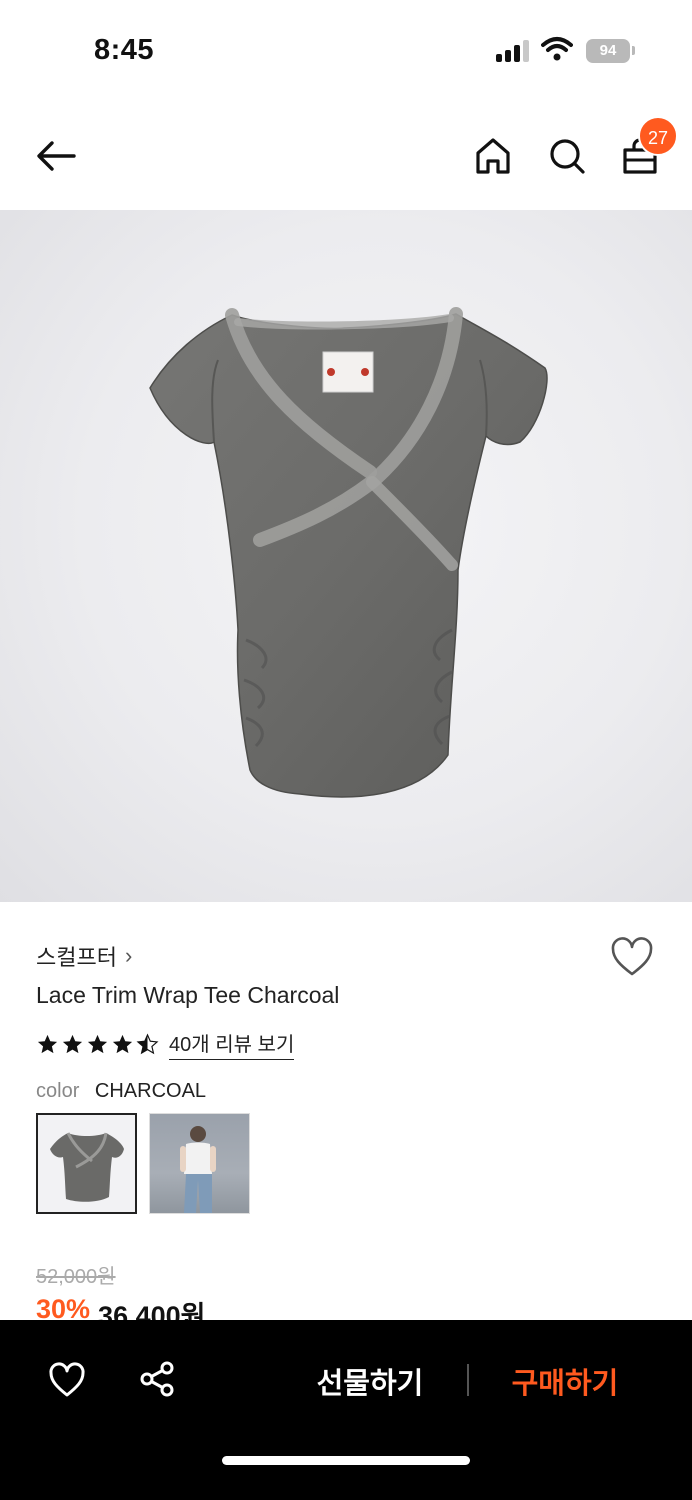 This screenshot has height=1500, width=692. Describe the element at coordinates (633, 50) in the screenshot. I see `battery-tip` at that location.